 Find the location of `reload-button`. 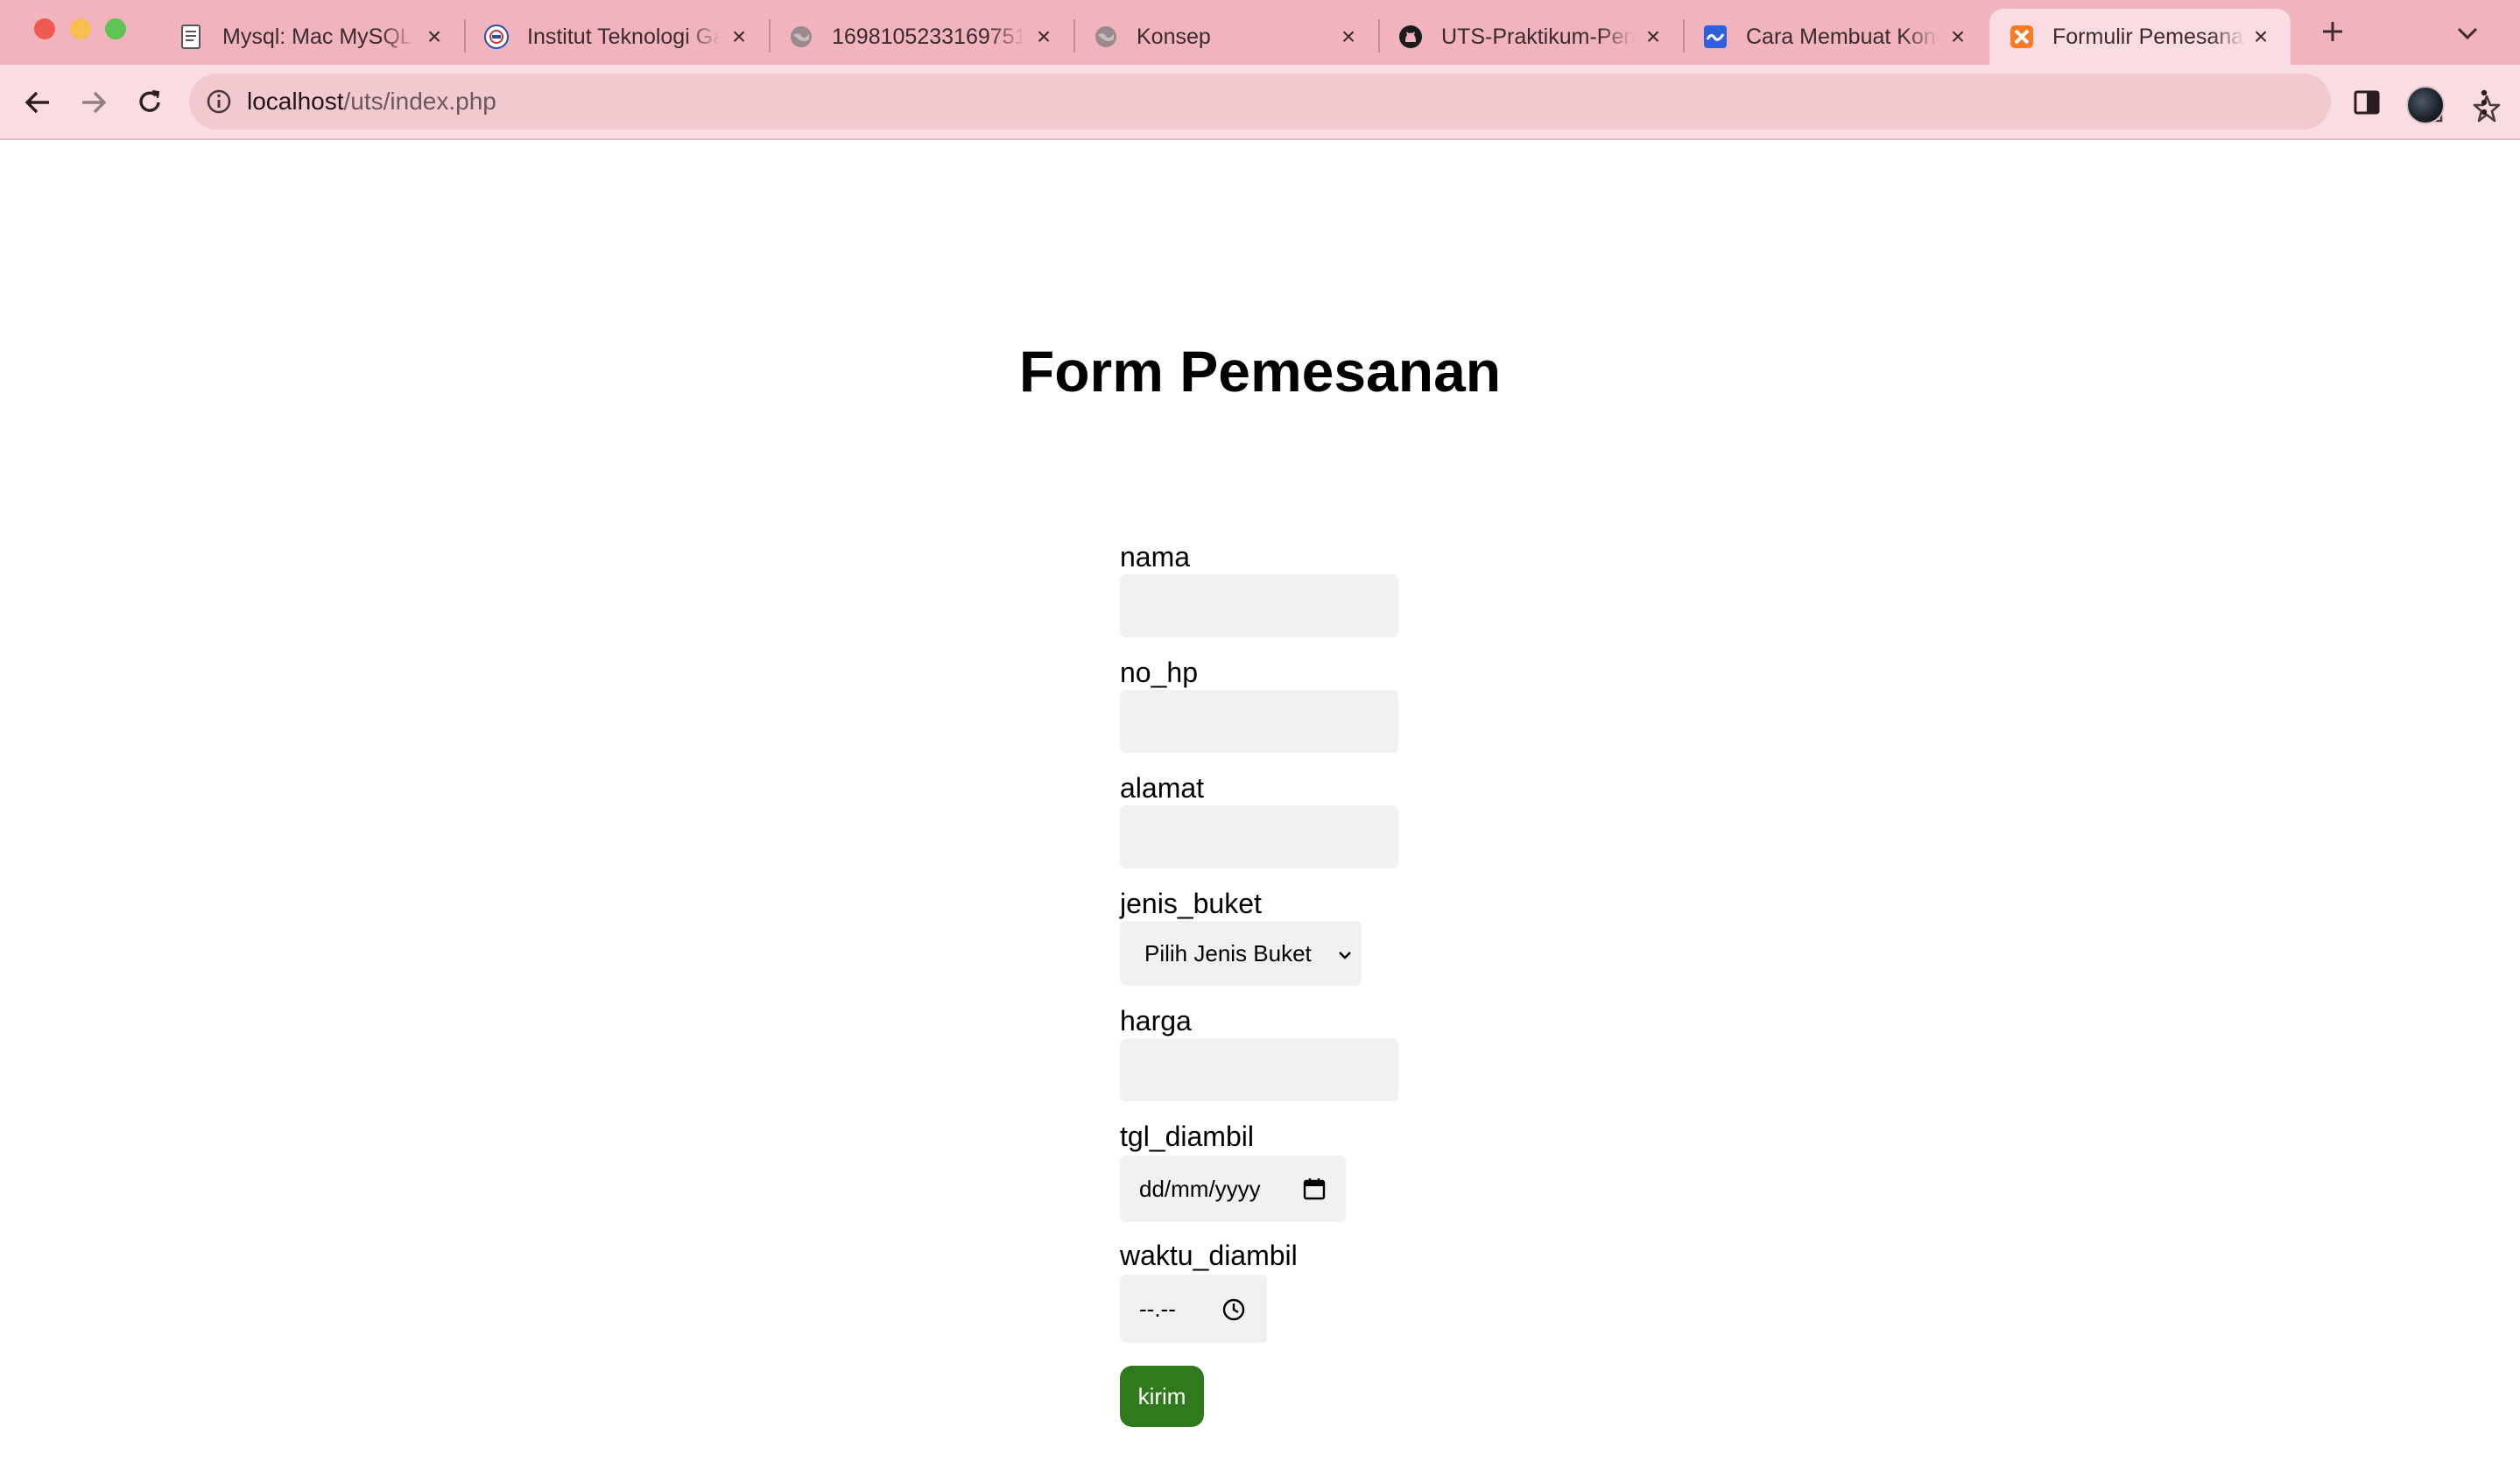

reload-button is located at coordinates (150, 102).